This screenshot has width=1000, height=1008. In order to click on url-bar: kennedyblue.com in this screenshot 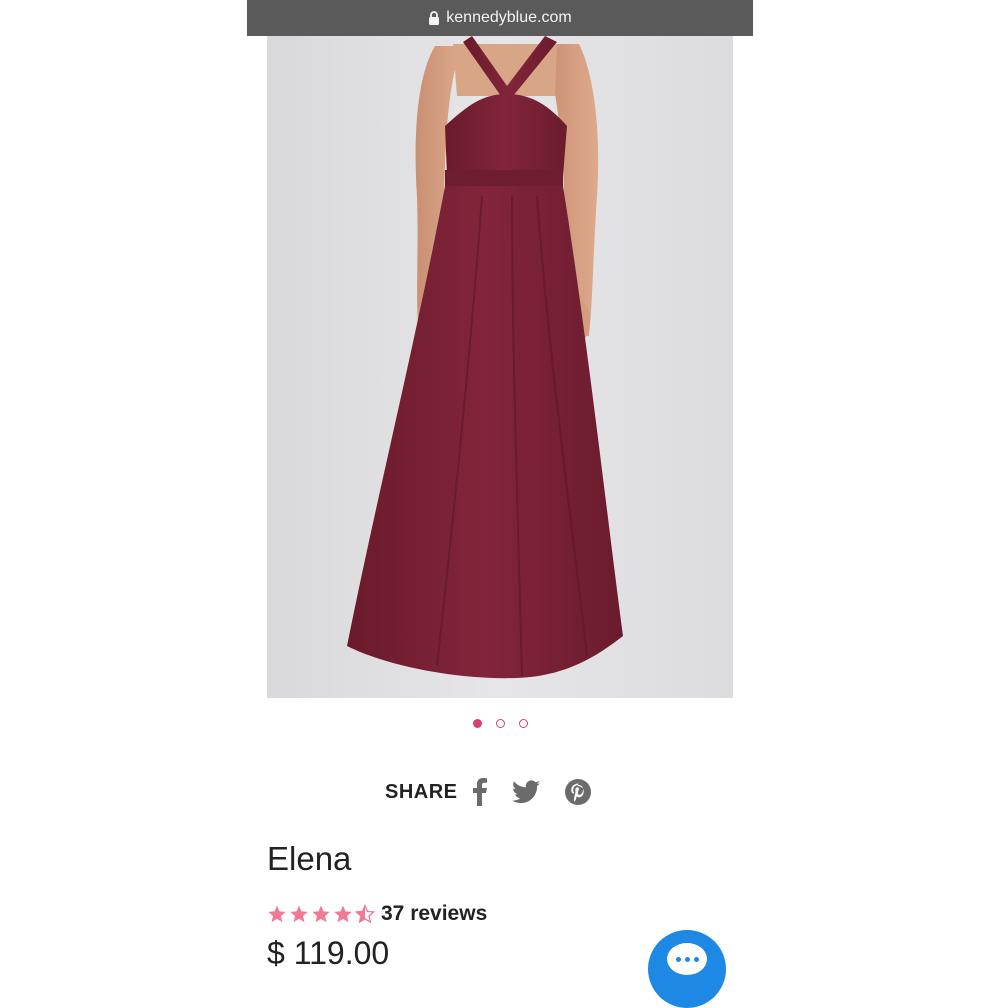, I will do `click(500, 18)`.